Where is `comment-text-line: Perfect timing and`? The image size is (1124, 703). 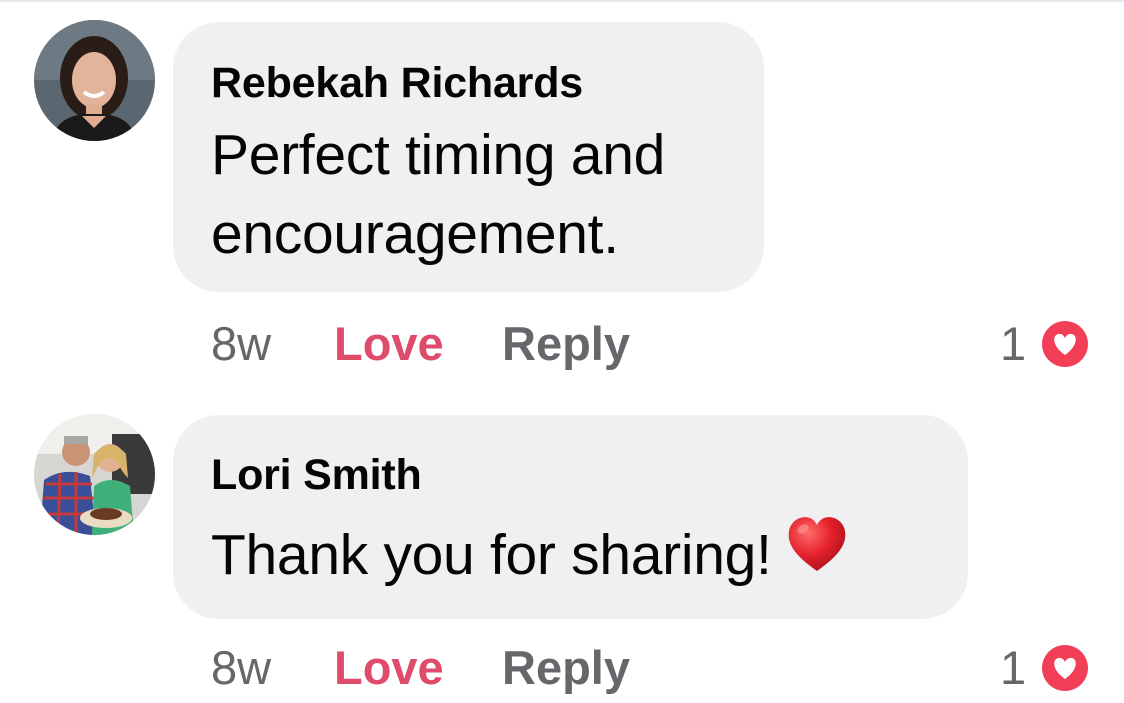 comment-text-line: Perfect timing and is located at coordinates (438, 155).